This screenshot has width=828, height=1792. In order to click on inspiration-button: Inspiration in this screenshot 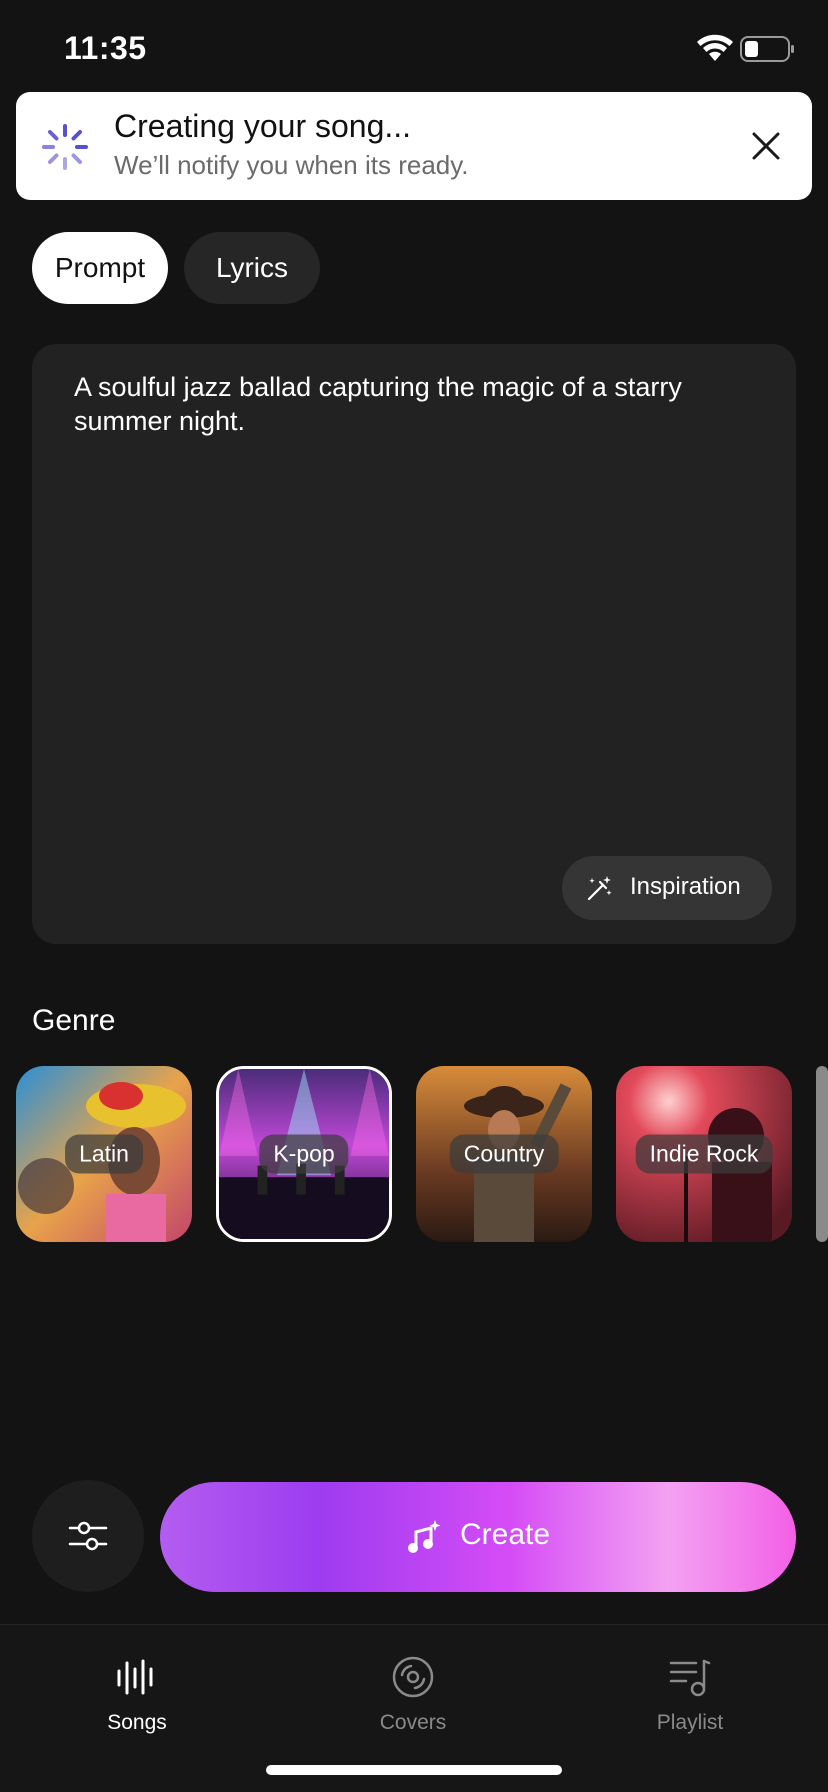, I will do `click(667, 888)`.